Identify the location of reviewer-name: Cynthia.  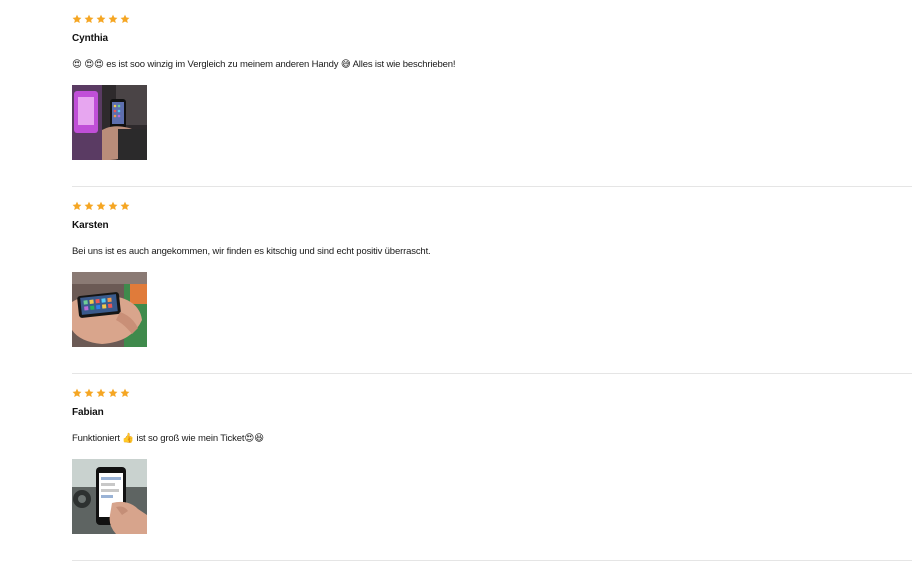
(90, 38).